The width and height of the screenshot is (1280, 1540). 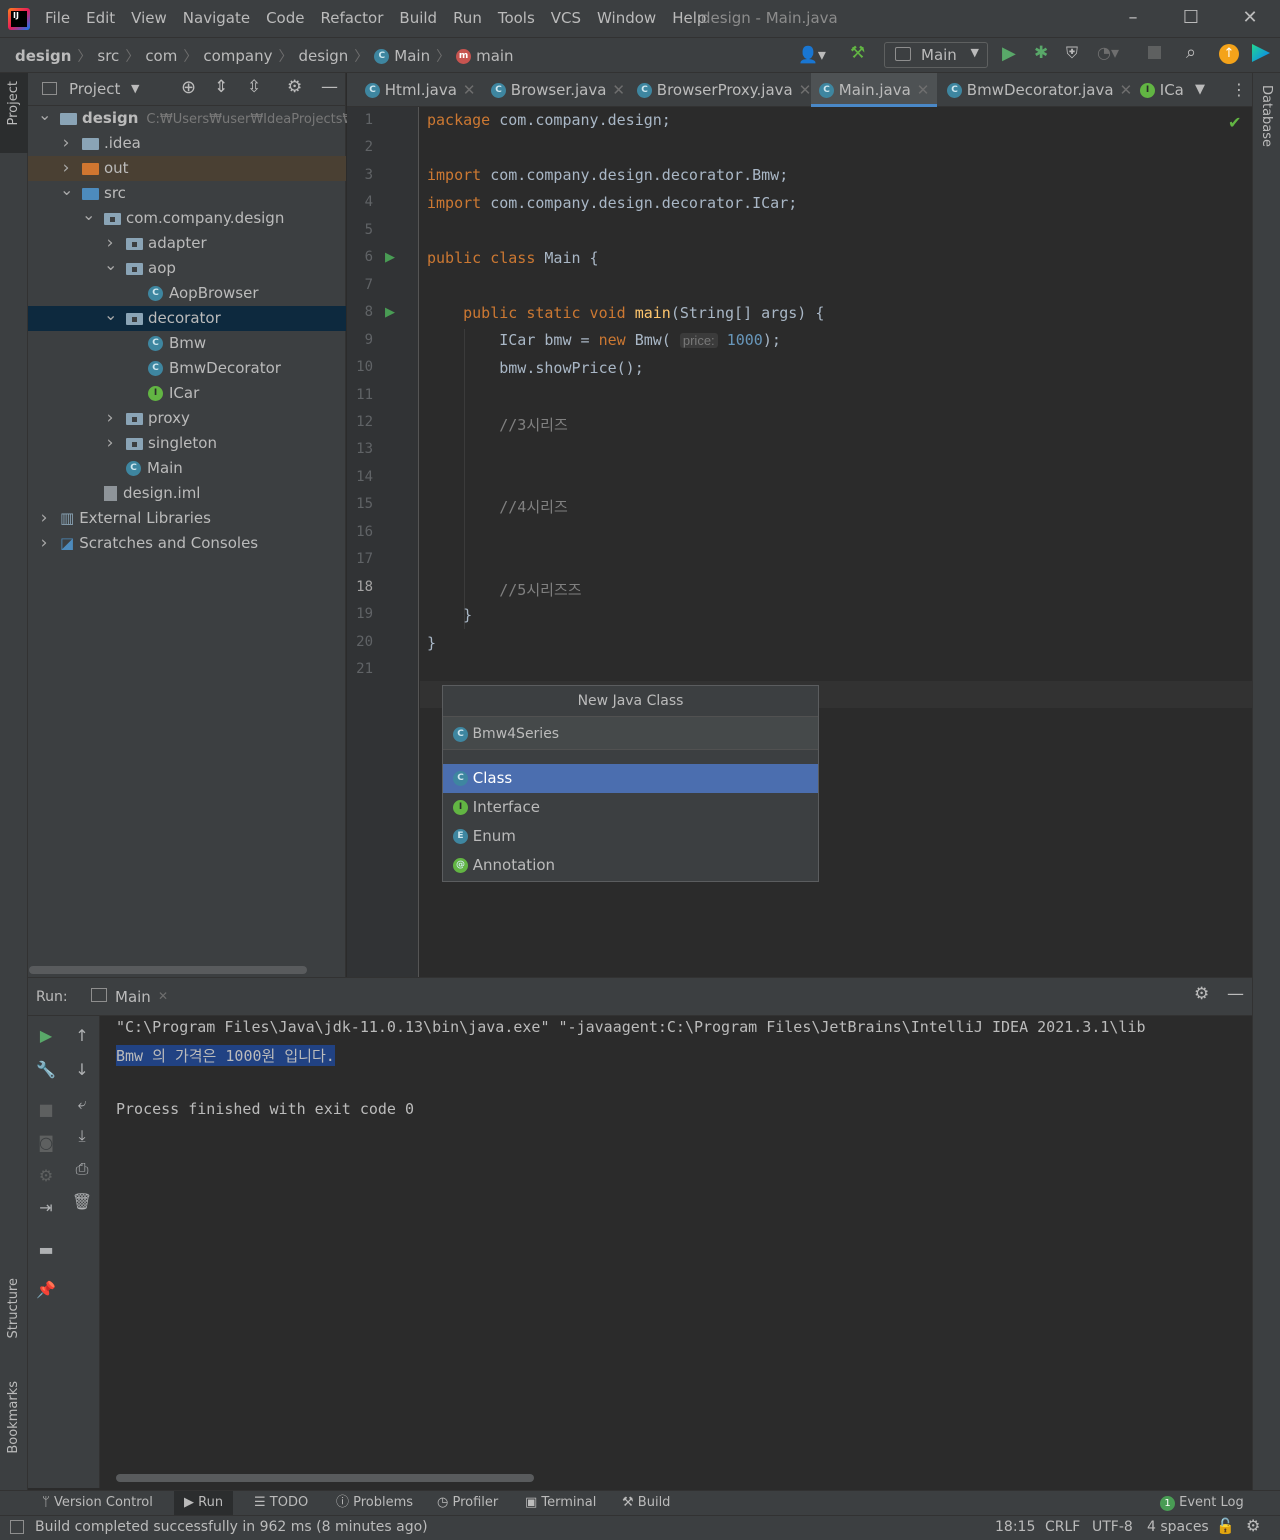 What do you see at coordinates (626, 18) in the screenshot?
I see `menu-window: Window` at bounding box center [626, 18].